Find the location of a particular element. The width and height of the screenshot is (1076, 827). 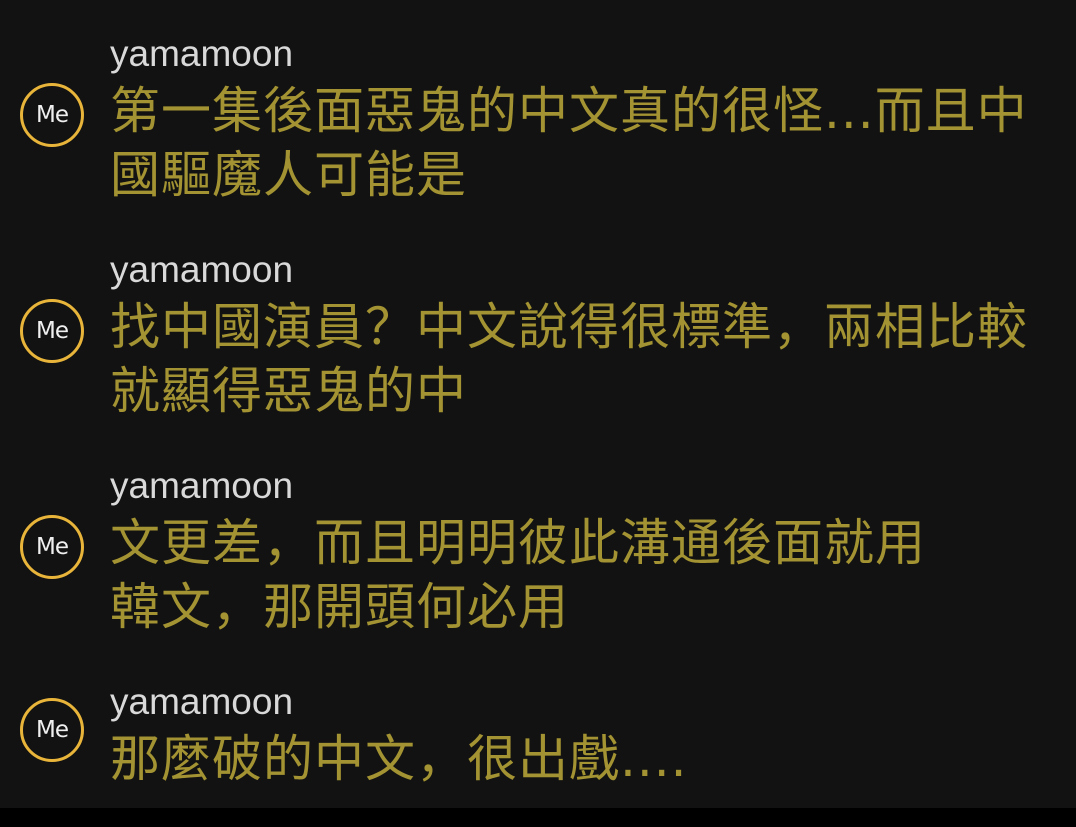

comment-text-line: 第一集後面惡鬼的中文真的很怪...而且中 is located at coordinates (569, 111).